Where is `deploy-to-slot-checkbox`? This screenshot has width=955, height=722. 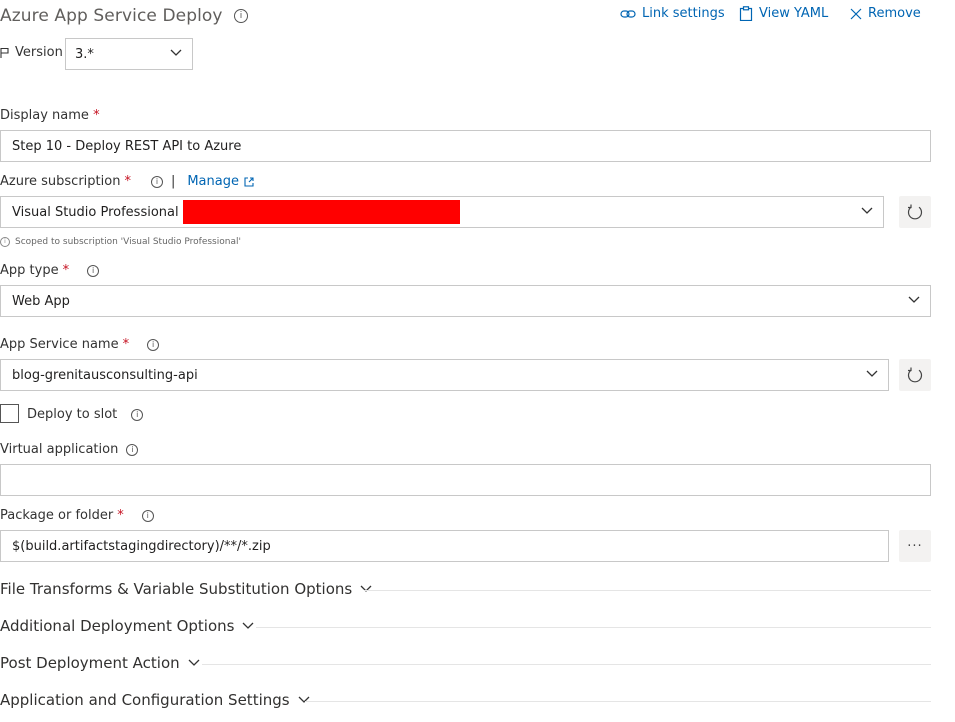 deploy-to-slot-checkbox is located at coordinates (9, 413).